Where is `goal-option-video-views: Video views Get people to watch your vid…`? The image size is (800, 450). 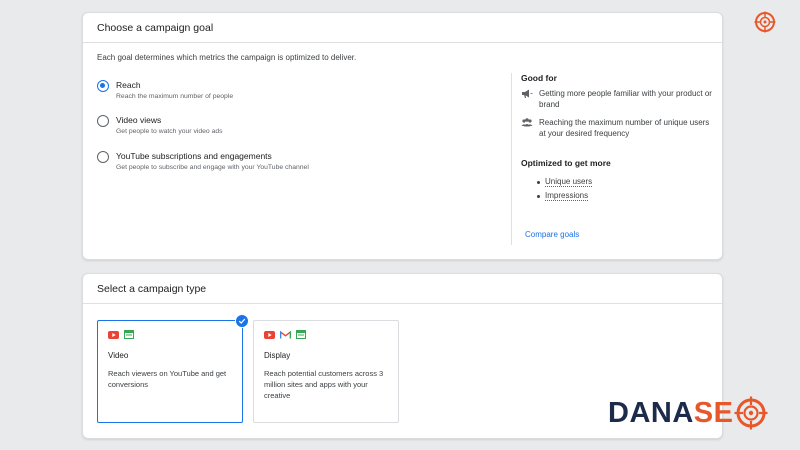 goal-option-video-views: Video views Get people to watch your vid… is located at coordinates (160, 124).